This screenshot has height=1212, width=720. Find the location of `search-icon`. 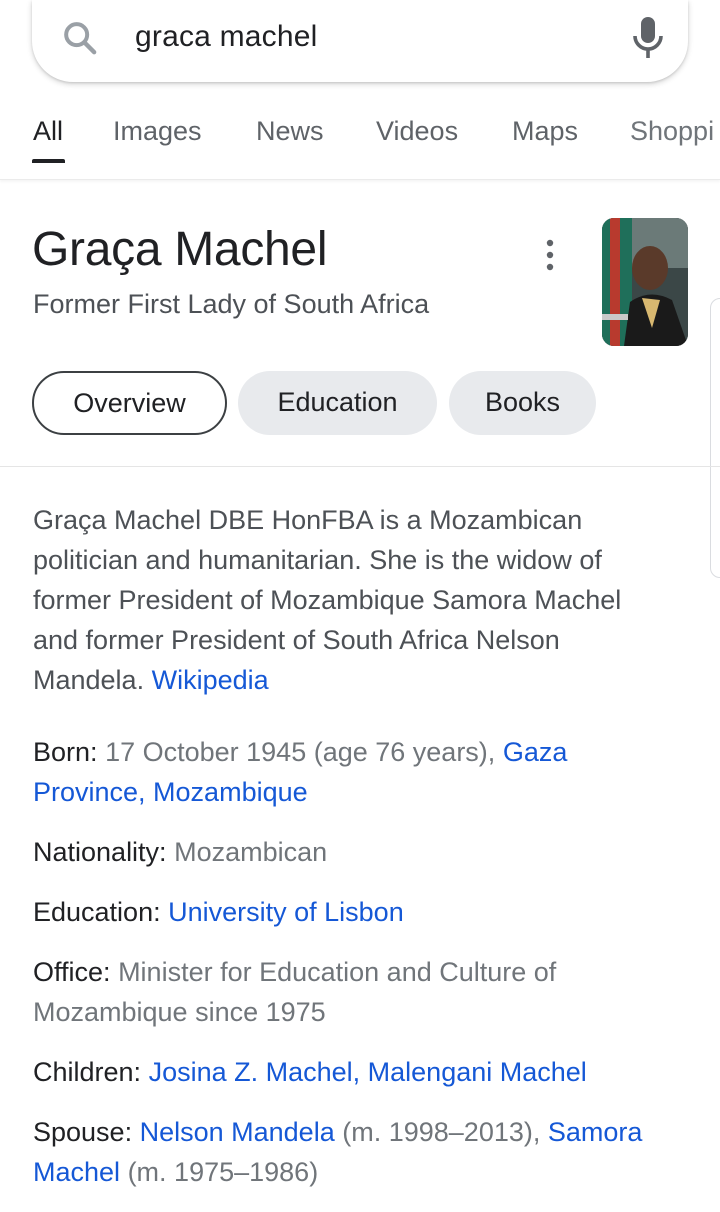

search-icon is located at coordinates (80, 38).